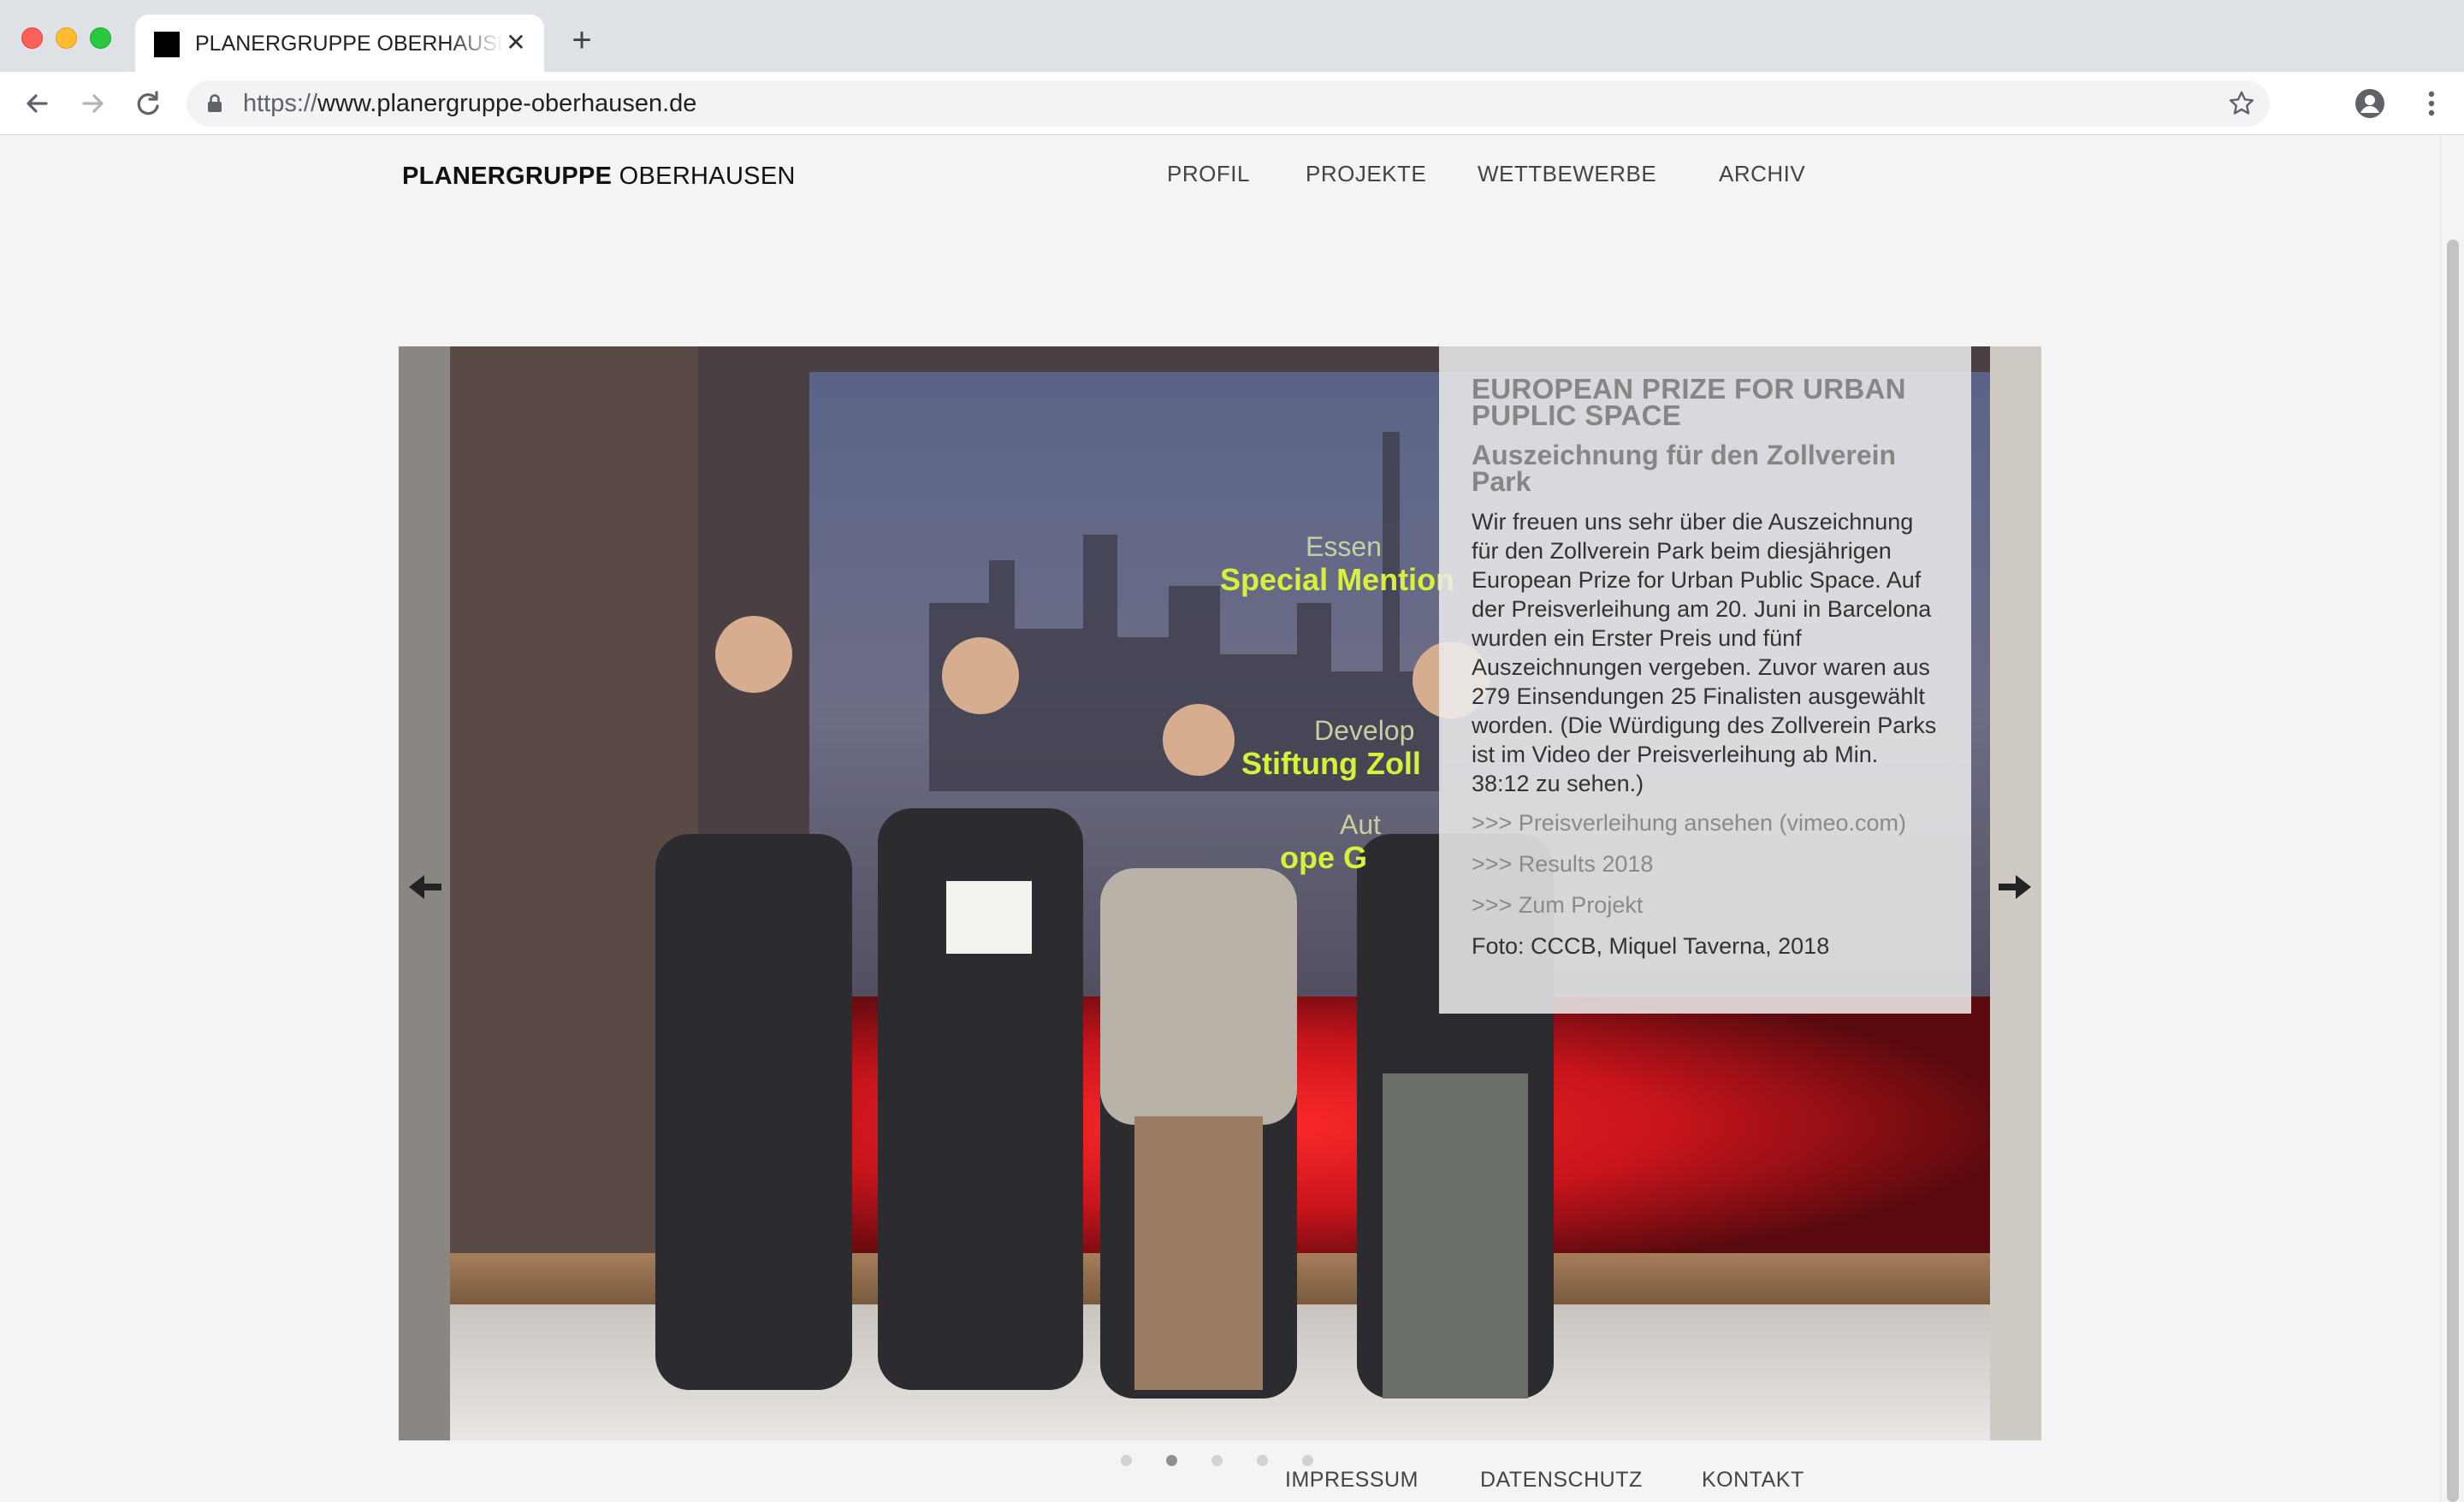  I want to click on screen-text-mention: Special Mention, so click(1337, 579).